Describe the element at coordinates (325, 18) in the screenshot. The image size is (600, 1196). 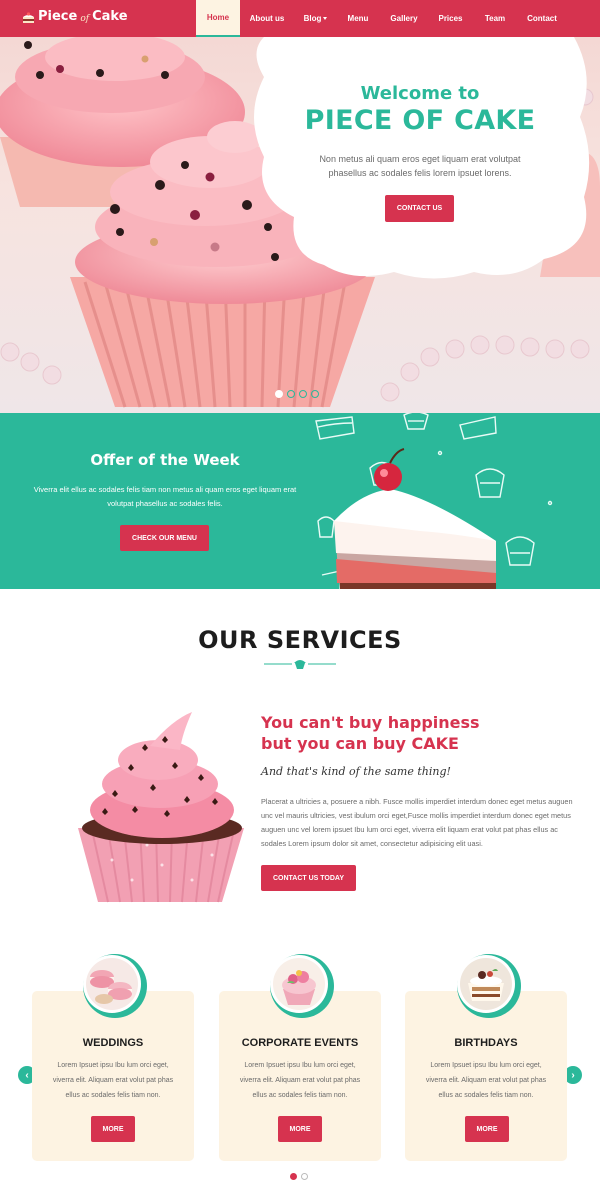
I see `caret-down-icon` at that location.